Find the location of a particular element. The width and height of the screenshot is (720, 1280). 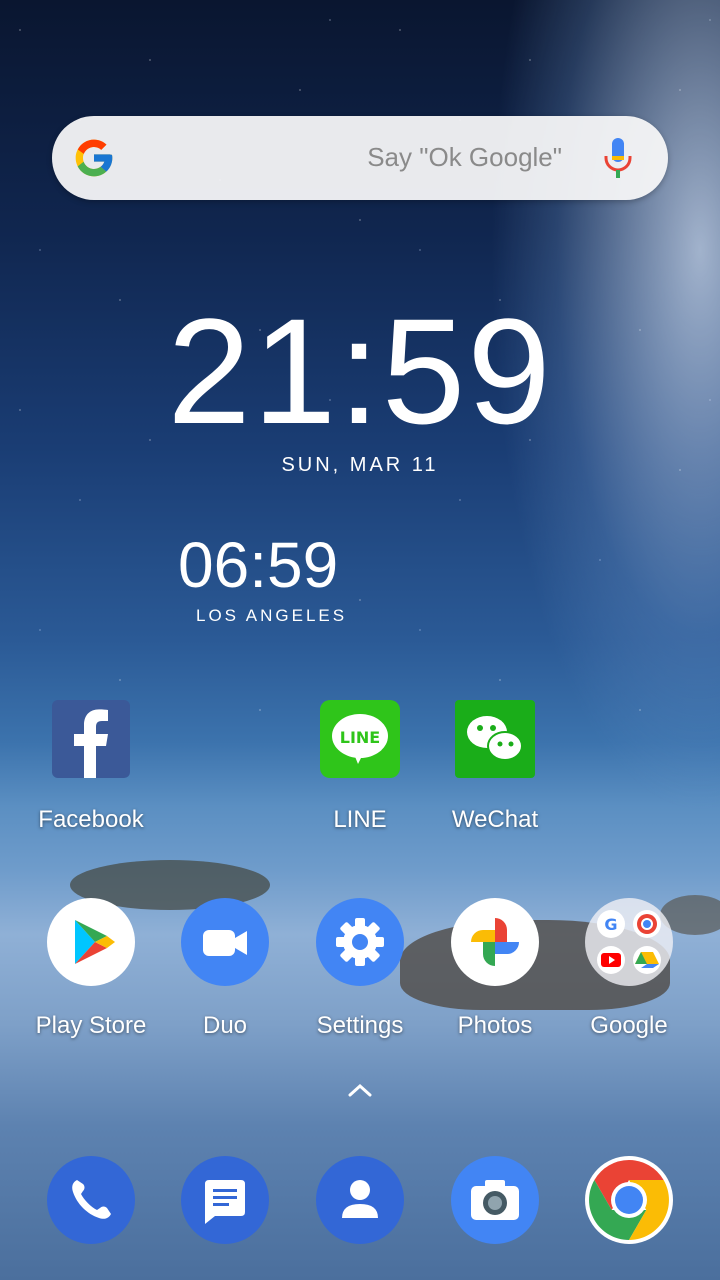

svg-text: LINE is located at coordinates (360, 737).